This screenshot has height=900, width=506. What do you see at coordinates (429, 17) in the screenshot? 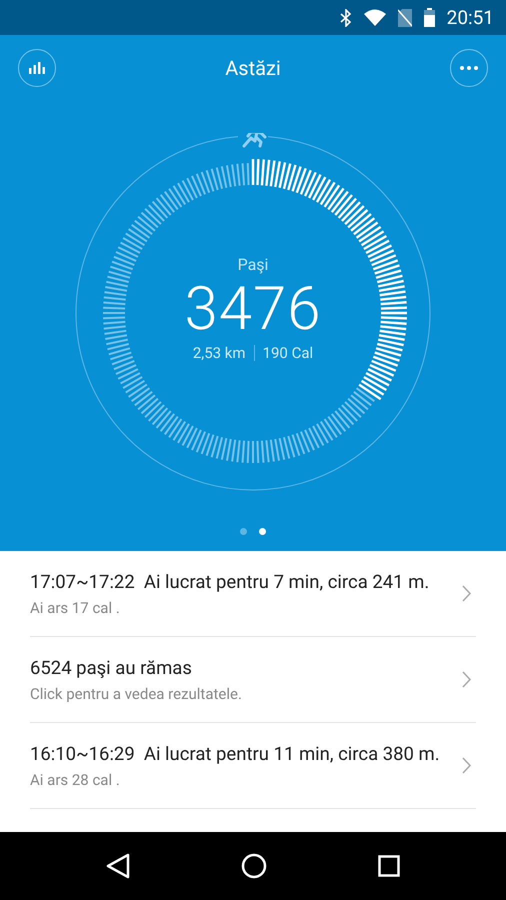
I see `battery-icon` at bounding box center [429, 17].